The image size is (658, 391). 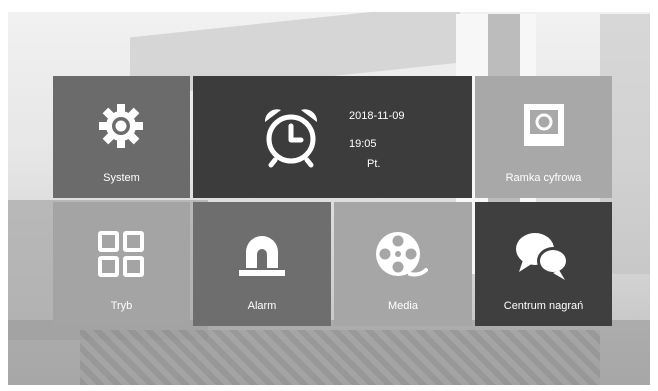 What do you see at coordinates (262, 306) in the screenshot?
I see `alarm-label: Alarm` at bounding box center [262, 306].